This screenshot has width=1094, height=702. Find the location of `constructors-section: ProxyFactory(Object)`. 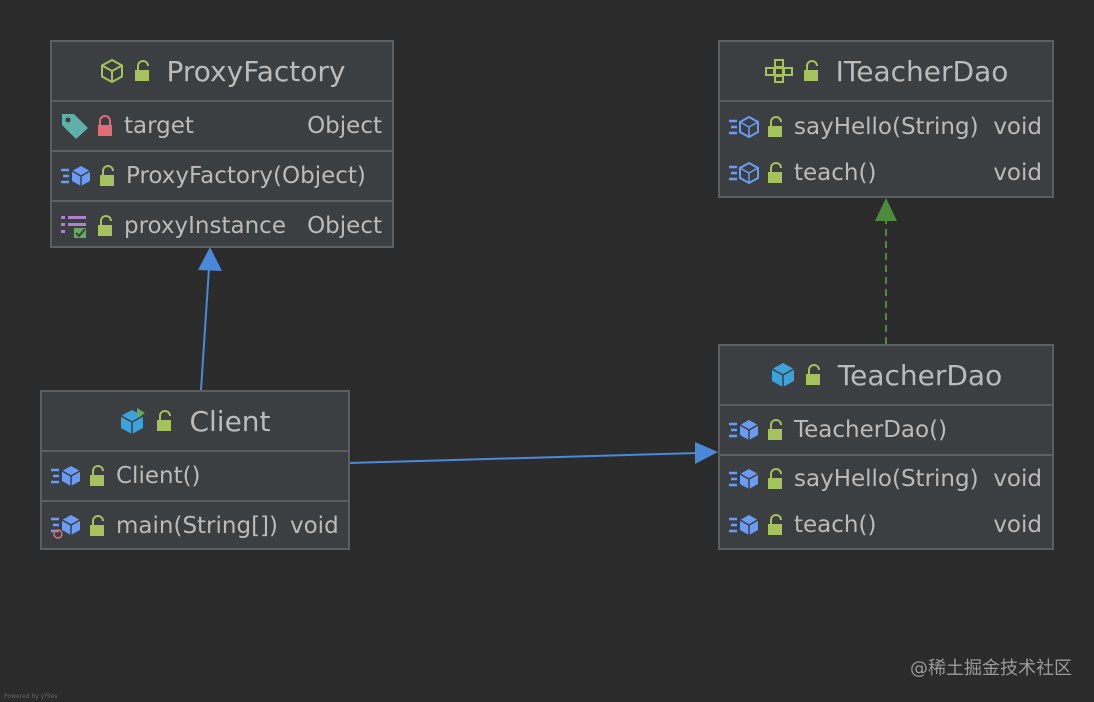

constructors-section: ProxyFactory(Object) is located at coordinates (222, 177).